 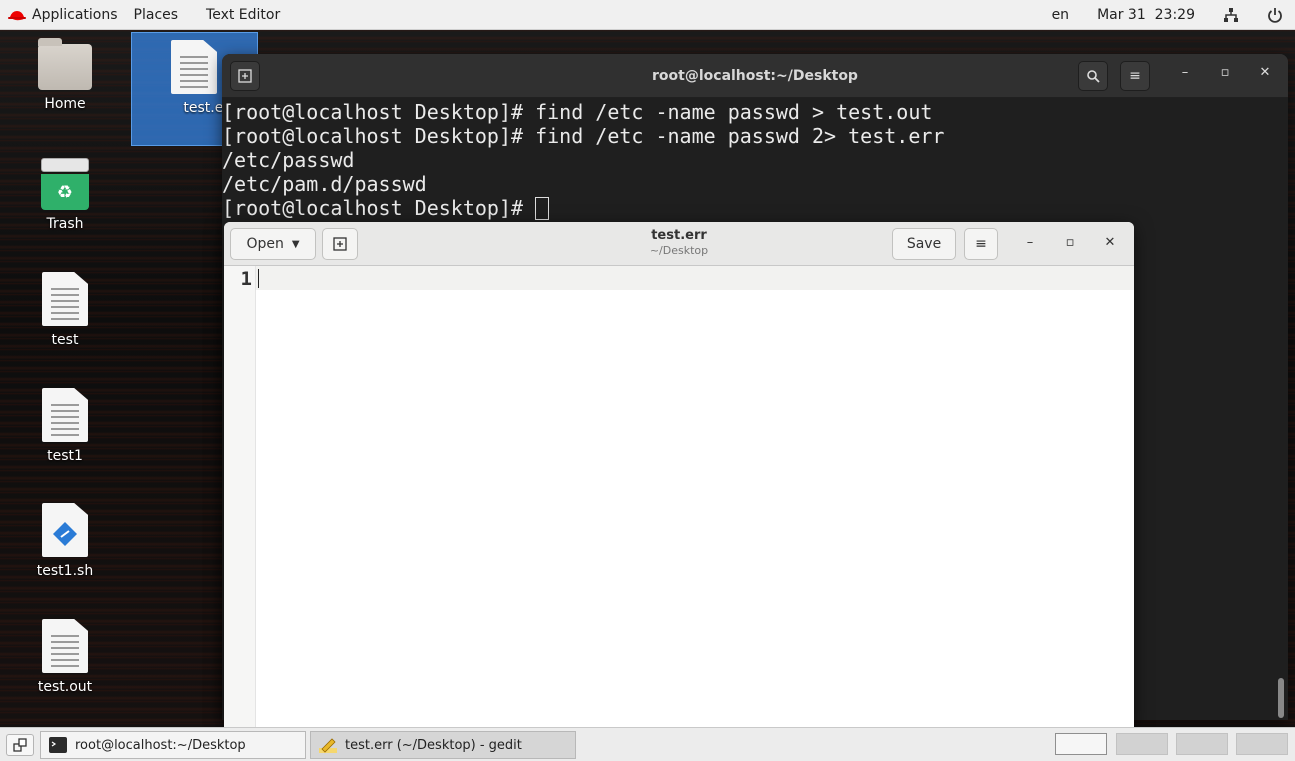 I want to click on trash-icon: ♻, so click(x=65, y=184).